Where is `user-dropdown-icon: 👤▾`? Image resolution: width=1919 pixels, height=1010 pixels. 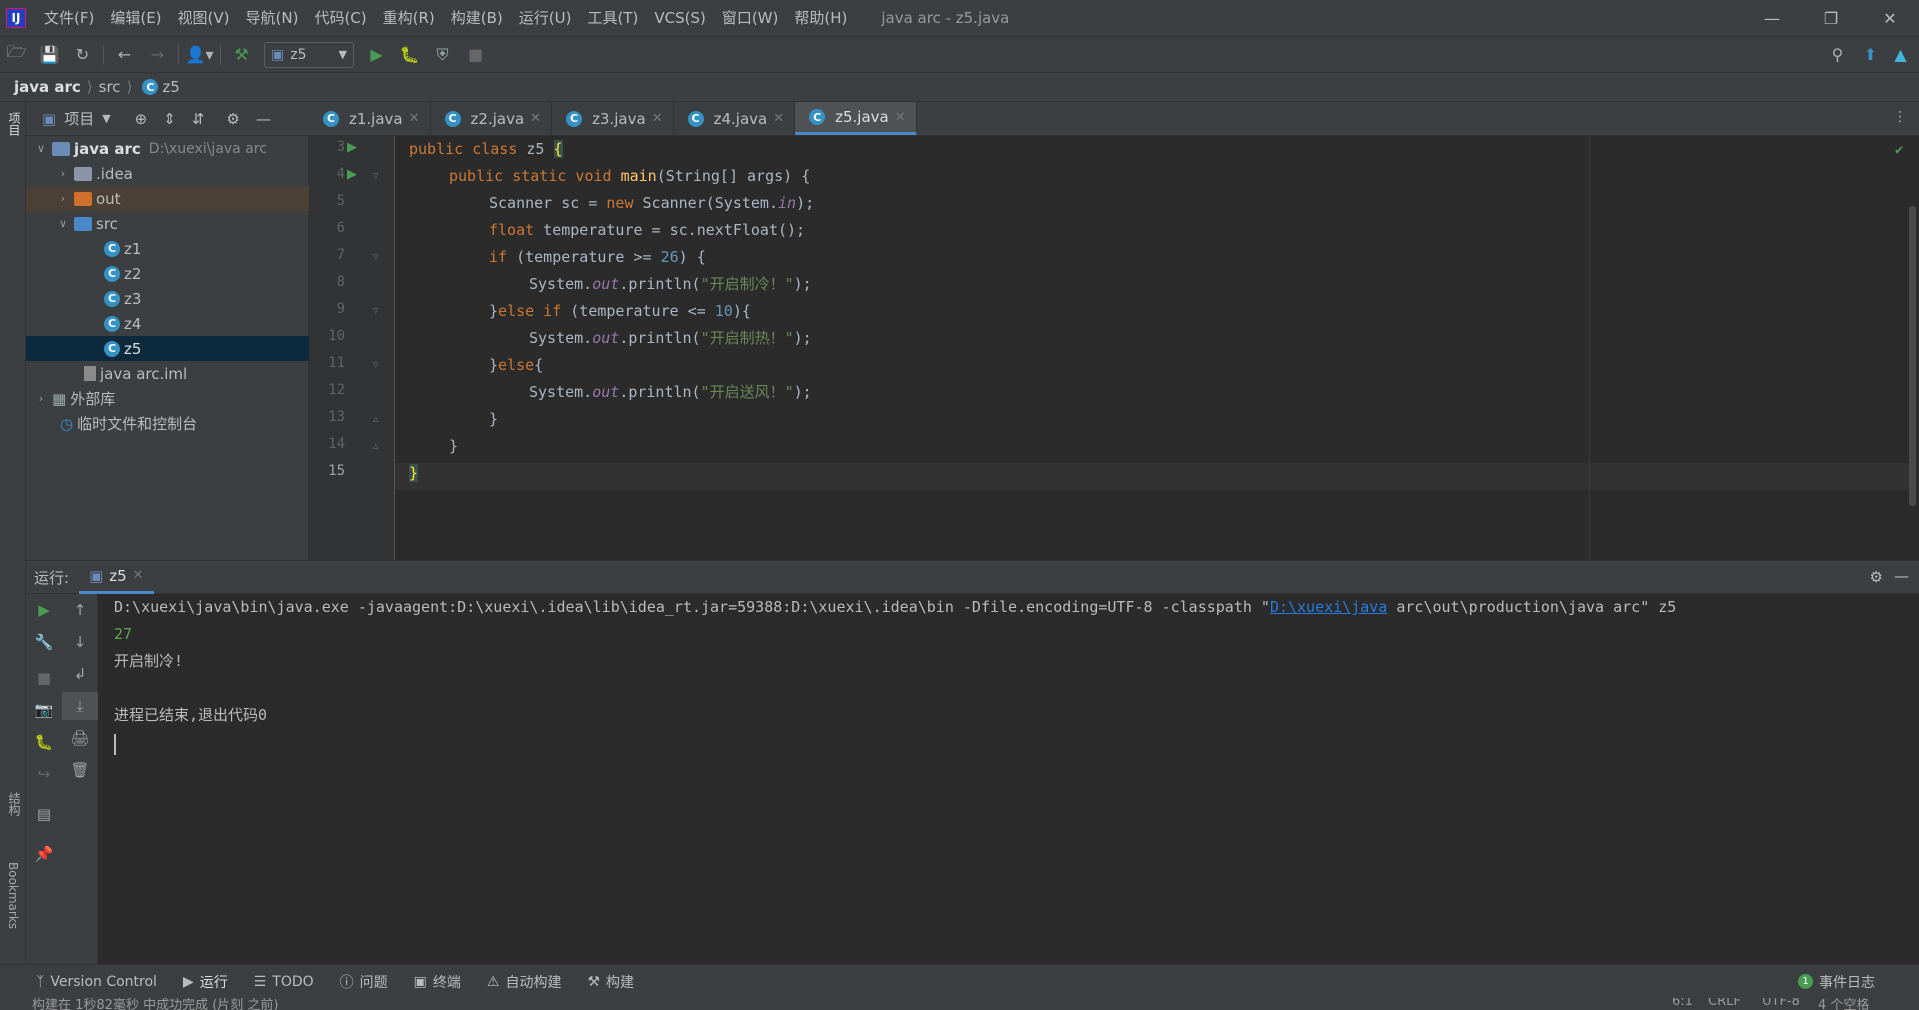 user-dropdown-icon: 👤▾ is located at coordinates (199, 55).